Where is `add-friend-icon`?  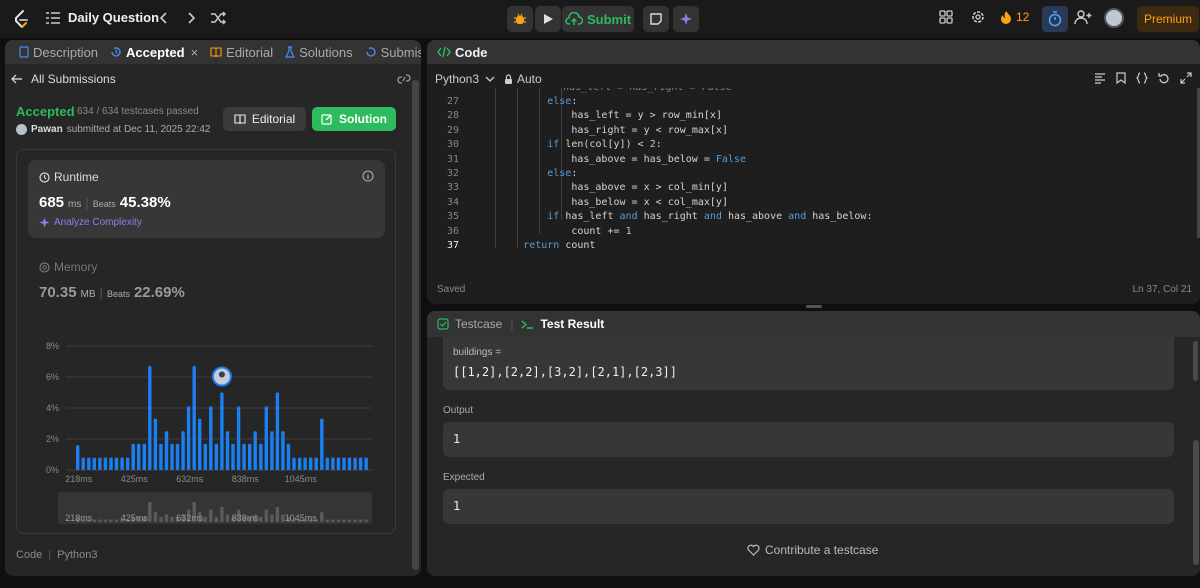
add-friend-icon is located at coordinates (1083, 17).